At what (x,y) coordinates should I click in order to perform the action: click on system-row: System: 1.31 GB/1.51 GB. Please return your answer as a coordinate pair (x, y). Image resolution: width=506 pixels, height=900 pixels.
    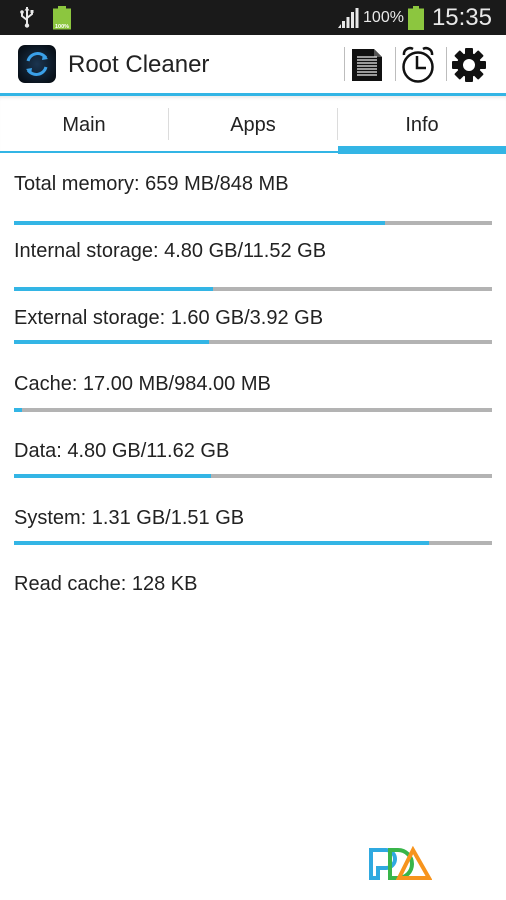
    Looking at the image, I should click on (253, 526).